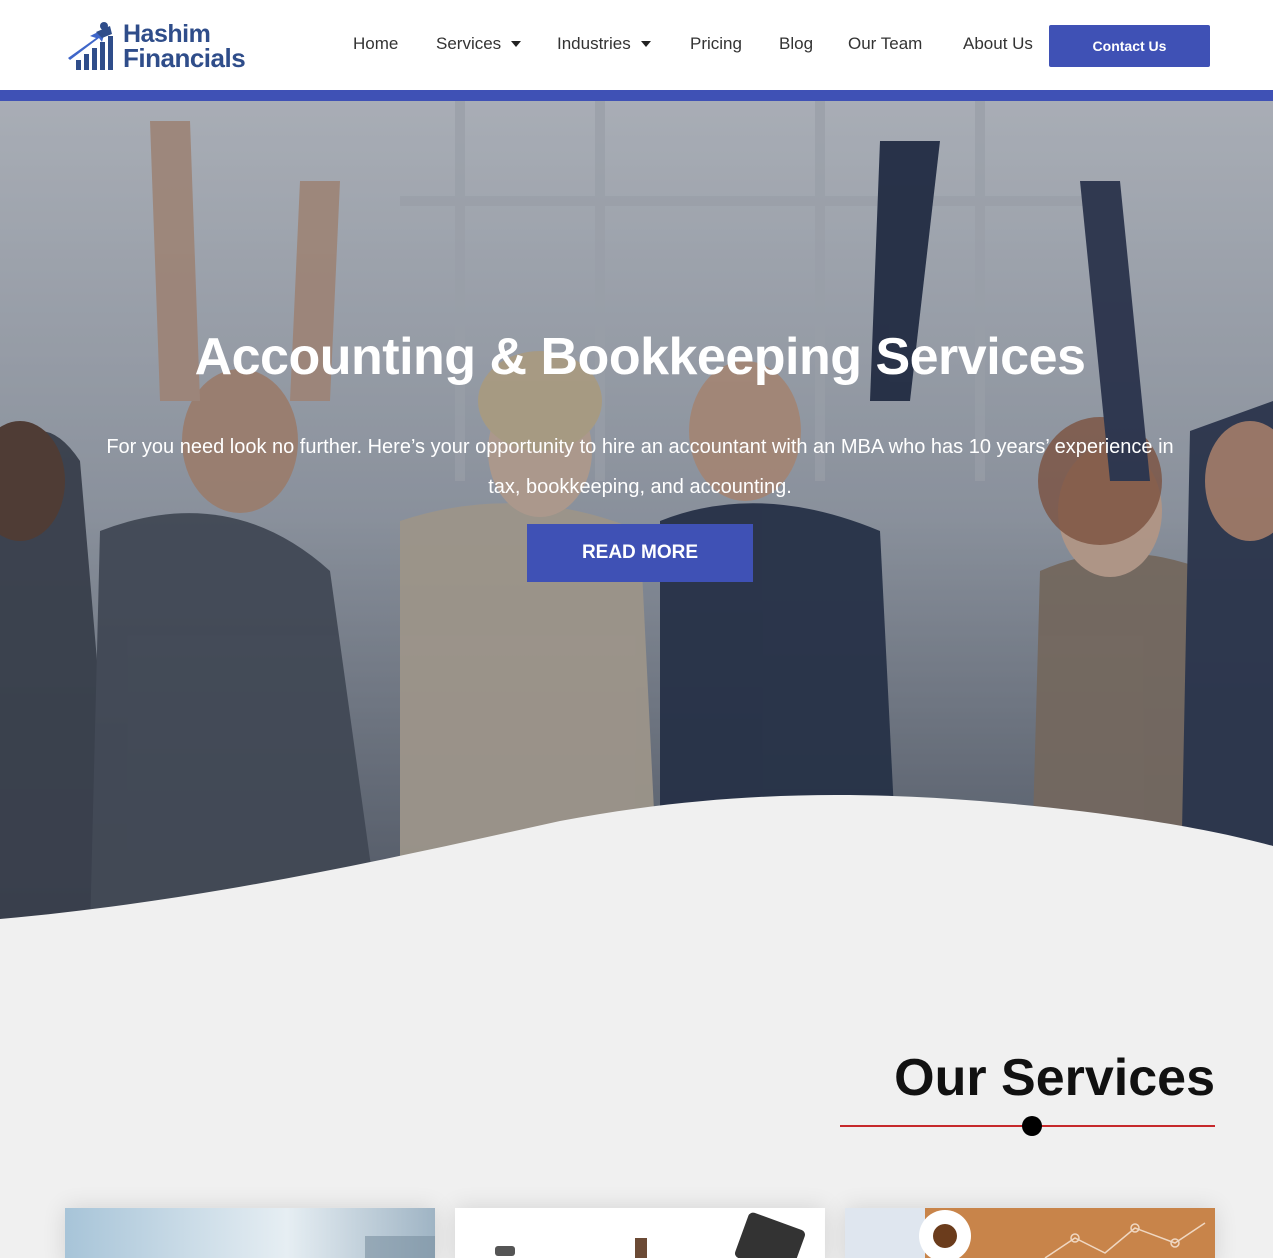 This screenshot has width=1273, height=1258. What do you see at coordinates (636, 95) in the screenshot?
I see `header-accent-bar` at bounding box center [636, 95].